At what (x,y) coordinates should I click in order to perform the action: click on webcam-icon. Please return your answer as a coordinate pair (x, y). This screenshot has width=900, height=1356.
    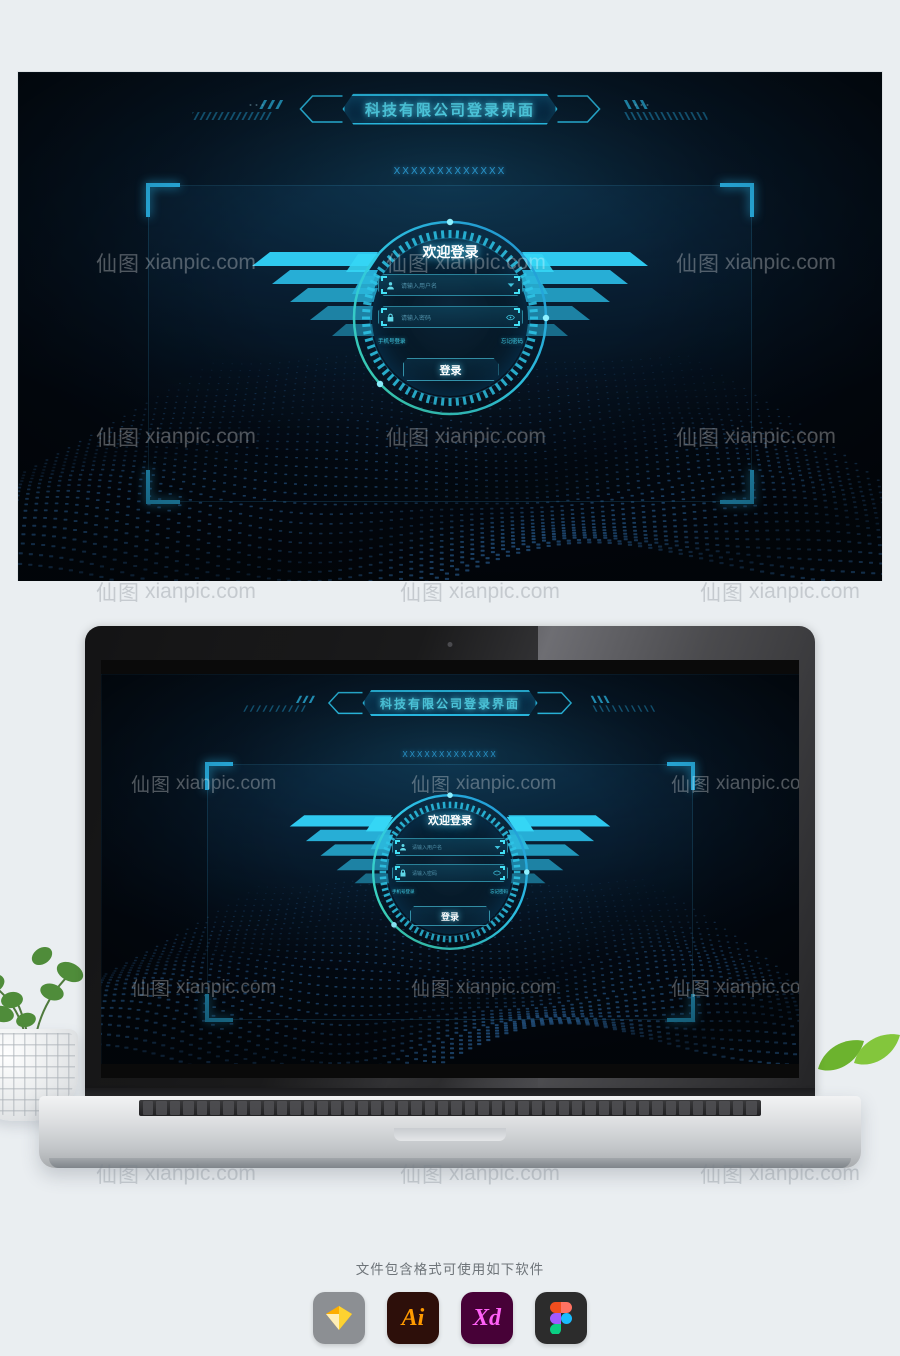
    Looking at the image, I should click on (450, 644).